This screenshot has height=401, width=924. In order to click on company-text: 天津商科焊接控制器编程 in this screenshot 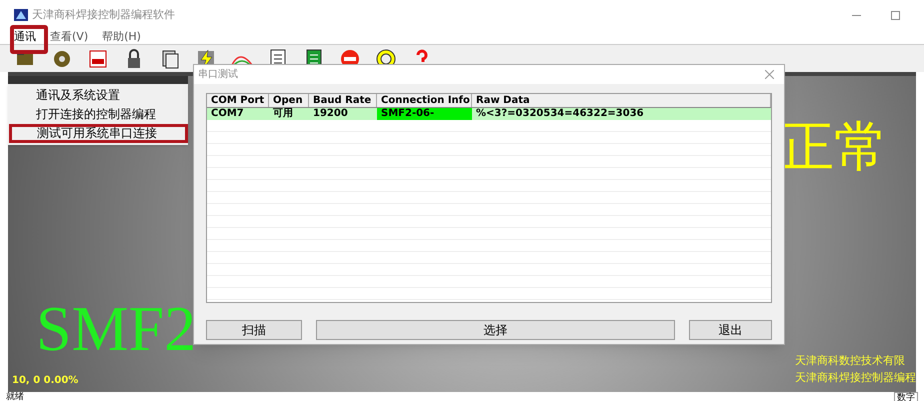, I will do `click(855, 378)`.